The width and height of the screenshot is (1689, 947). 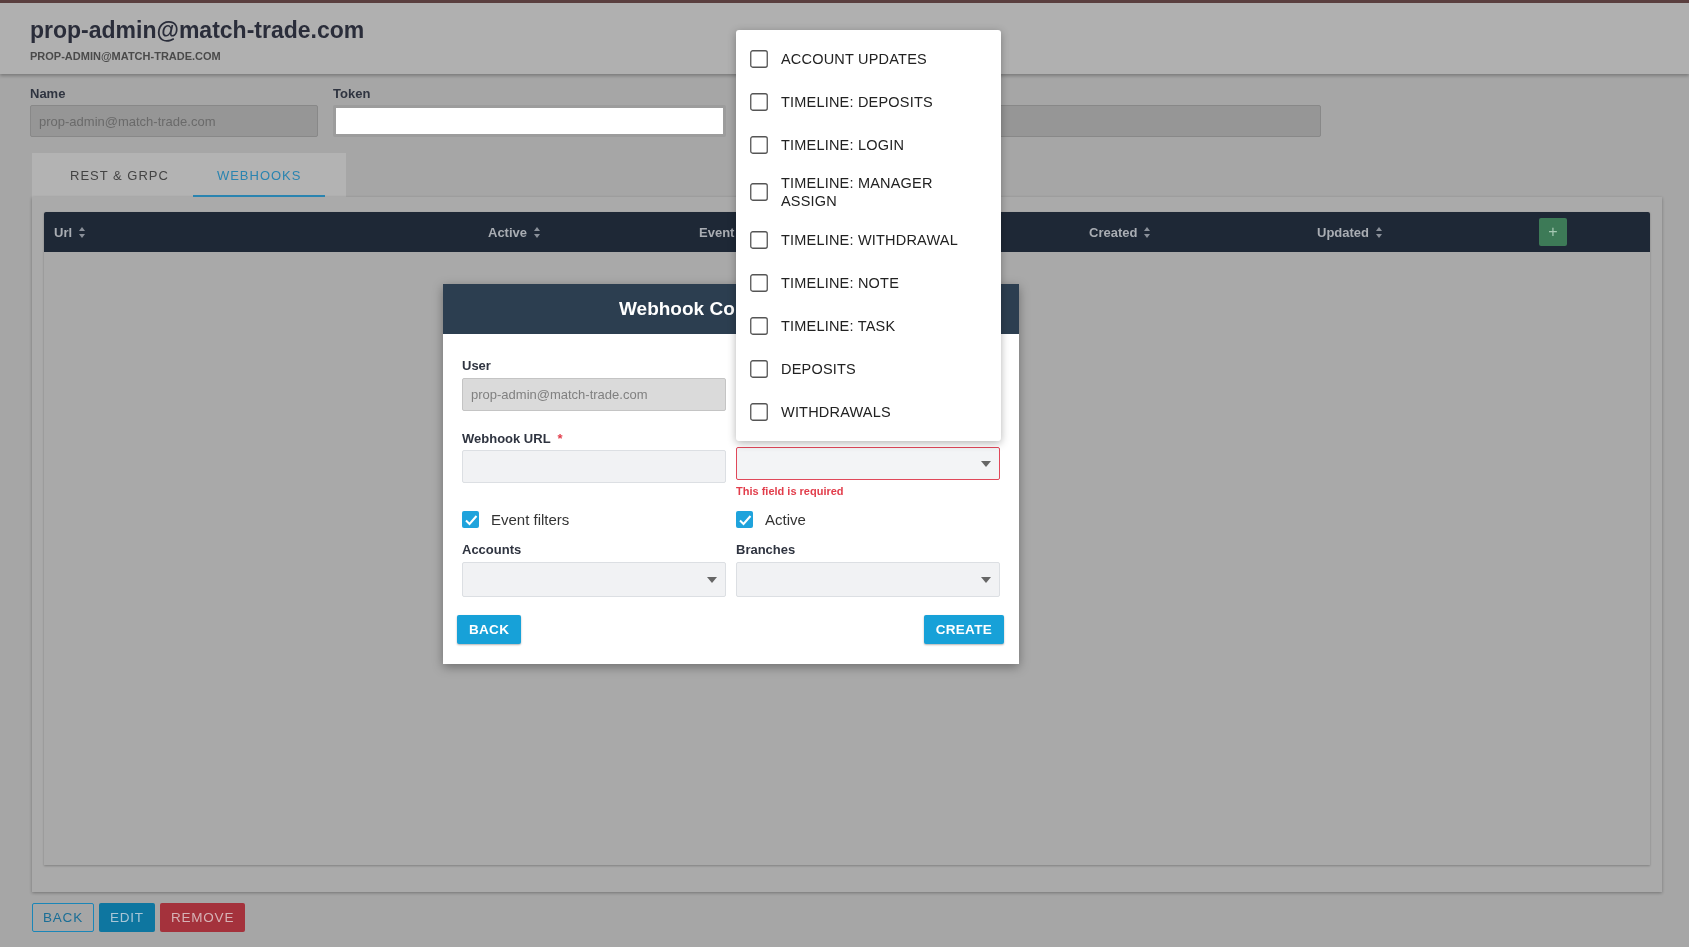 What do you see at coordinates (790, 491) in the screenshot?
I see `error-message: This field is required` at bounding box center [790, 491].